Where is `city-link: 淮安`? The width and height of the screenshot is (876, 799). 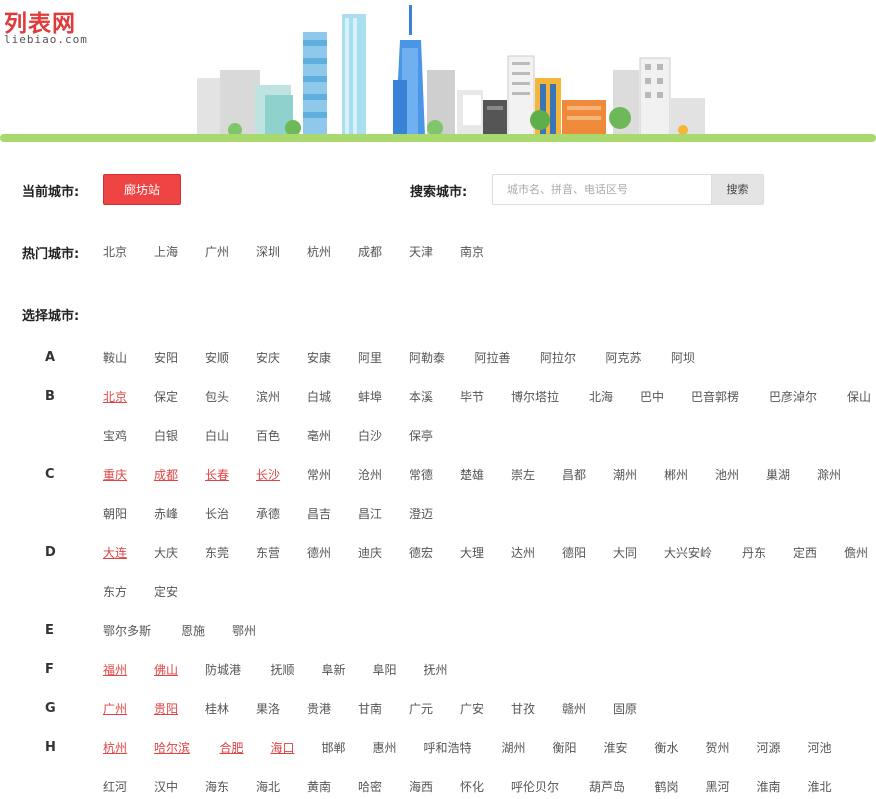 city-link: 淮安 is located at coordinates (616, 747).